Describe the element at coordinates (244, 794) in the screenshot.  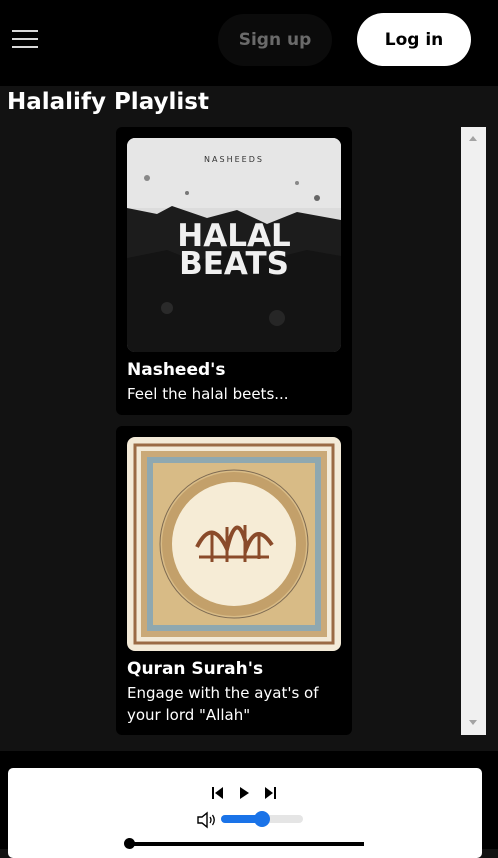
I see `play-icon` at that location.